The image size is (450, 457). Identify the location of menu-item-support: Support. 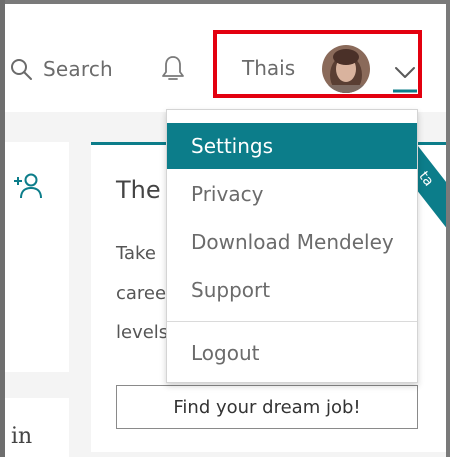
(292, 290).